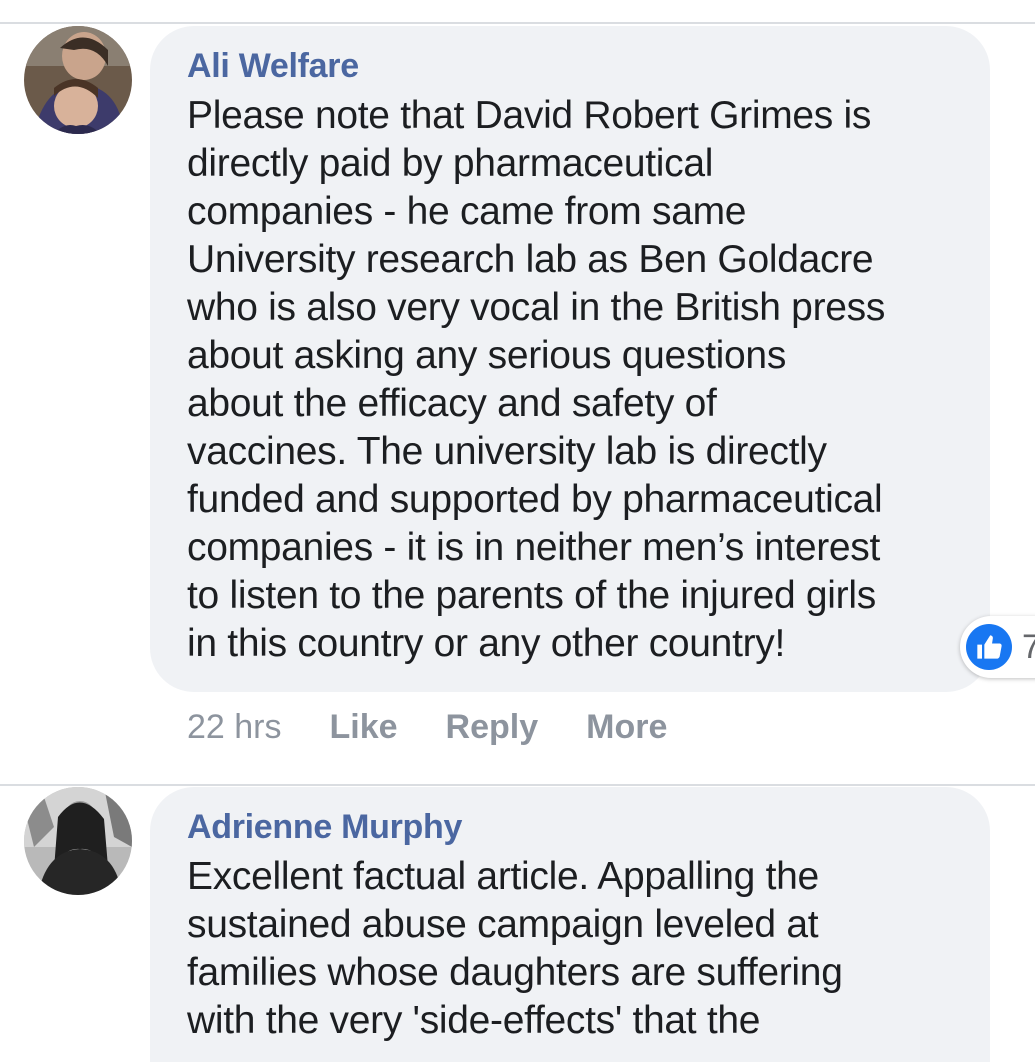 The height and width of the screenshot is (1062, 1035). I want to click on thumbs-up-icon, so click(989, 647).